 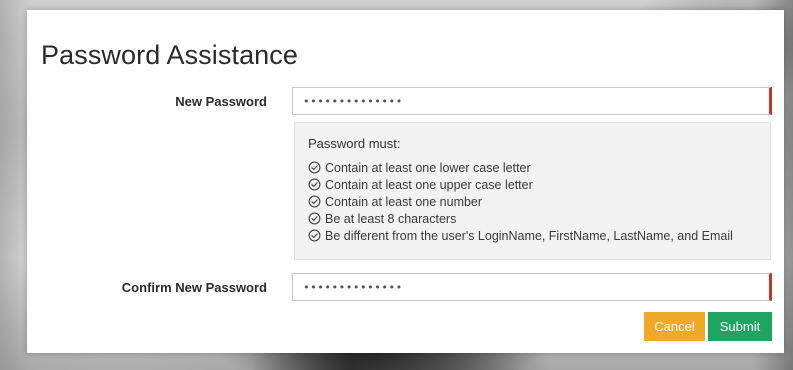 I want to click on requirement-text: Contain at least one upper case letter, so click(x=429, y=184).